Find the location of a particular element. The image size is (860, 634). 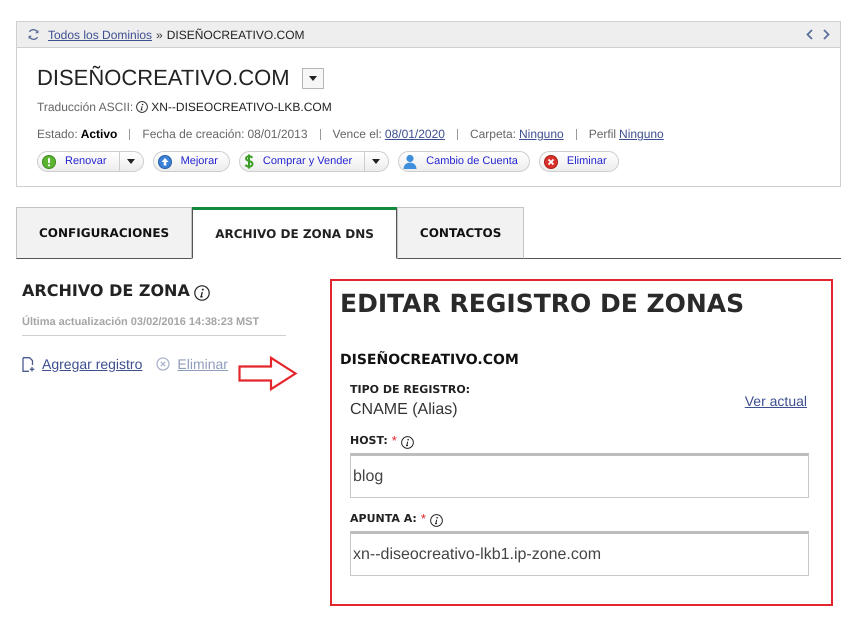

dollar-icon is located at coordinates (249, 161).